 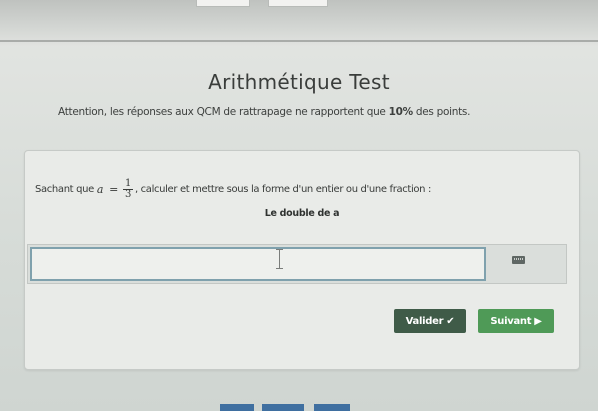 What do you see at coordinates (518, 260) in the screenshot?
I see `keyboard-icon` at bounding box center [518, 260].